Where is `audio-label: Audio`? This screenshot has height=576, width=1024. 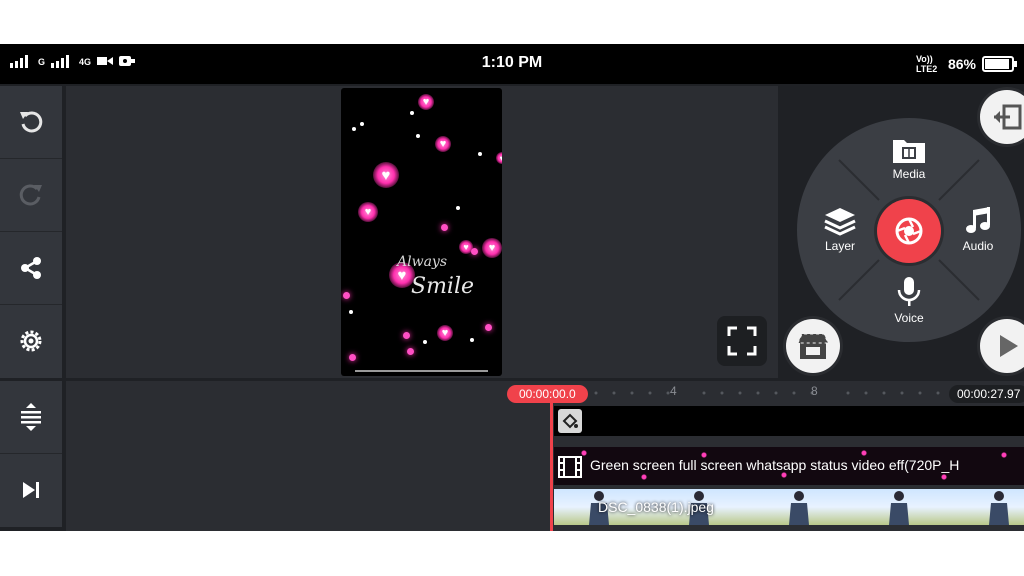
audio-label: Audio is located at coordinates (978, 246).